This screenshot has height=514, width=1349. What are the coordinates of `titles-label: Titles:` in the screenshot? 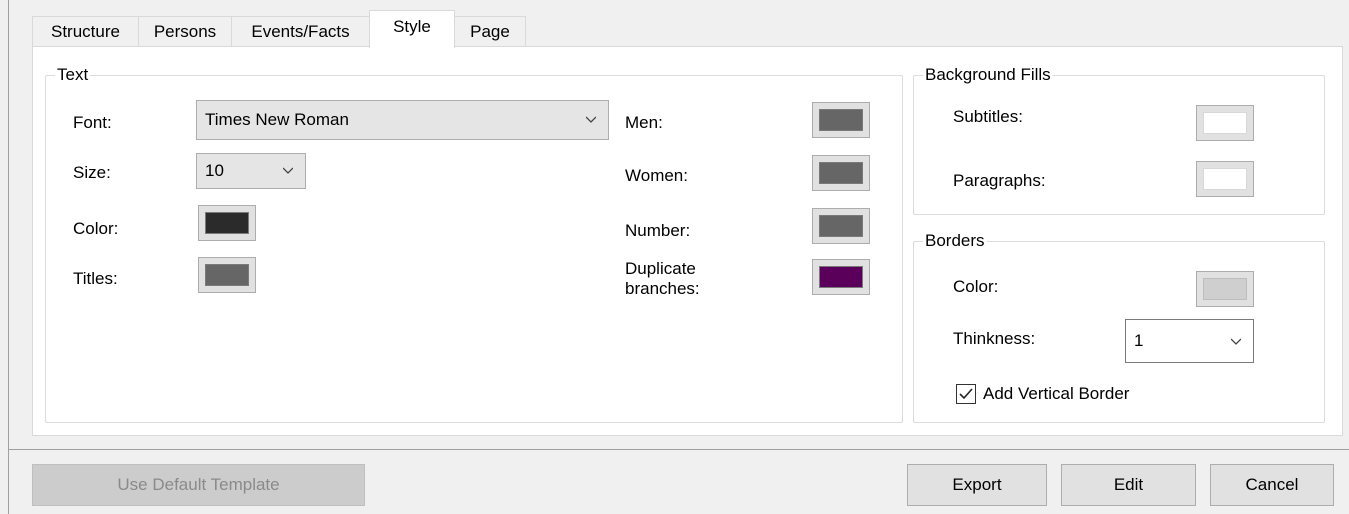 It's located at (95, 278).